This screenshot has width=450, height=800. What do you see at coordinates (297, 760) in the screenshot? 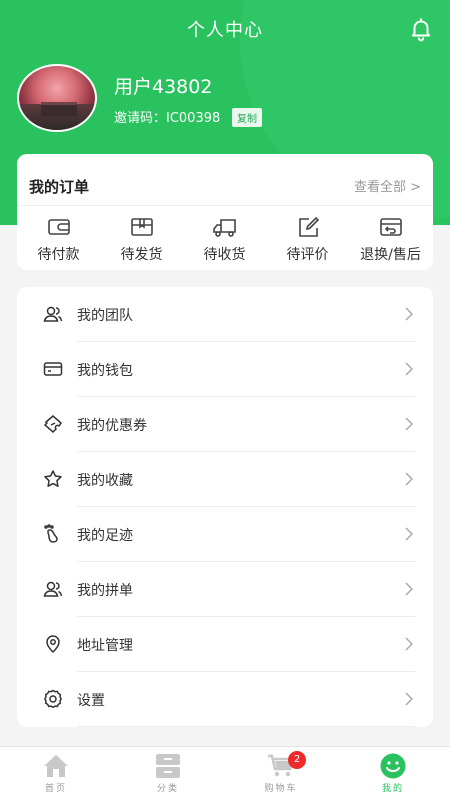
I see `cart-badge: 2` at bounding box center [297, 760].